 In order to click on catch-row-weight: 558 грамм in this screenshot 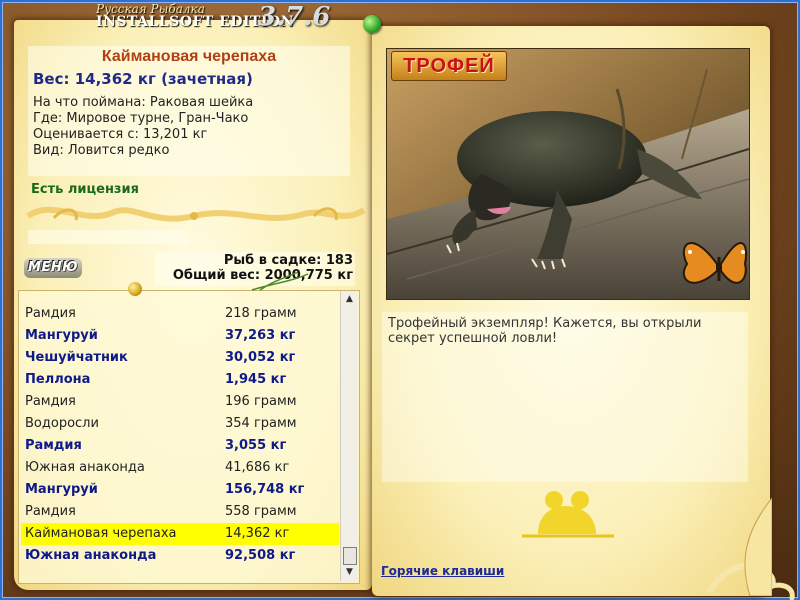, I will do `click(261, 511)`.